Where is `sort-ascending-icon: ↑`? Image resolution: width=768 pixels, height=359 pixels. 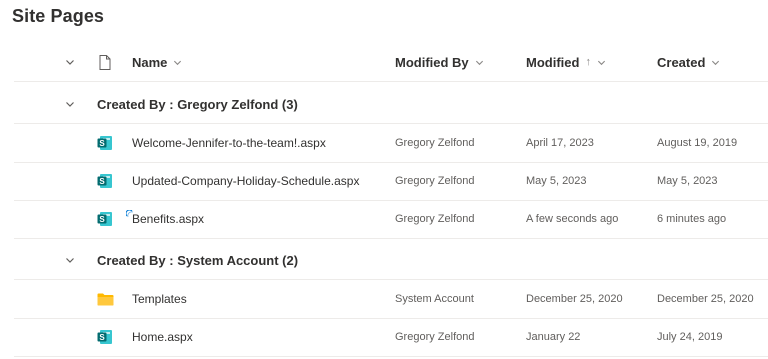
sort-ascending-icon: ↑ is located at coordinates (588, 62).